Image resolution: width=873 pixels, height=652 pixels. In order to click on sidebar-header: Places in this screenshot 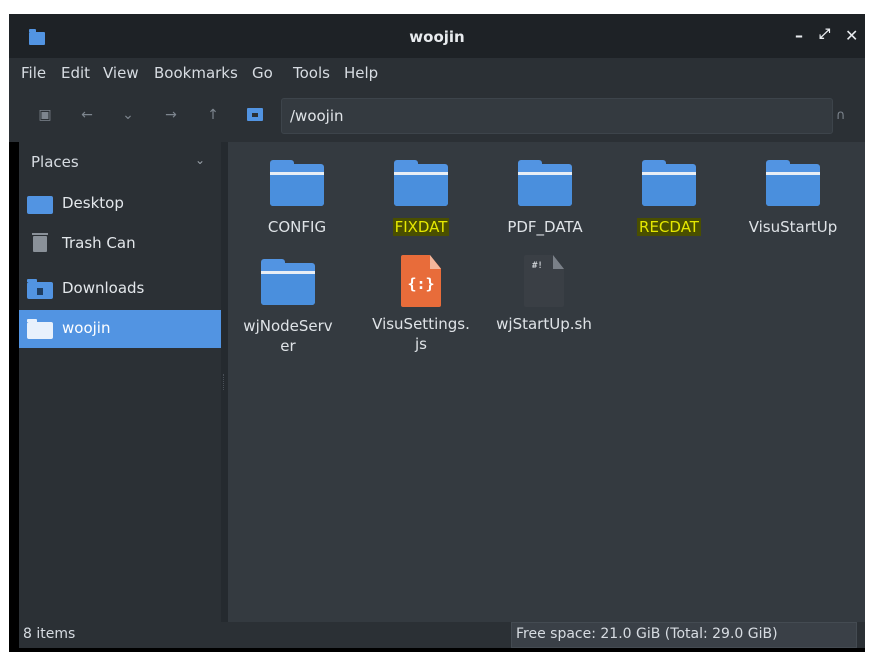, I will do `click(55, 162)`.